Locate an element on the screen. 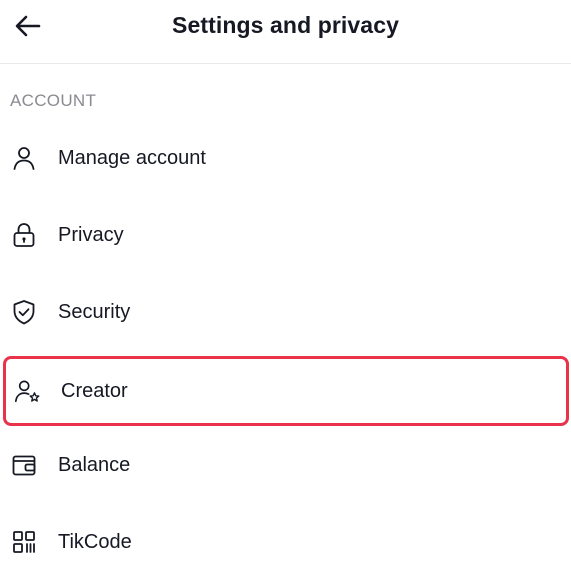 This screenshot has height=579, width=571. top-bar: Settings and privacy is located at coordinates (285, 32).